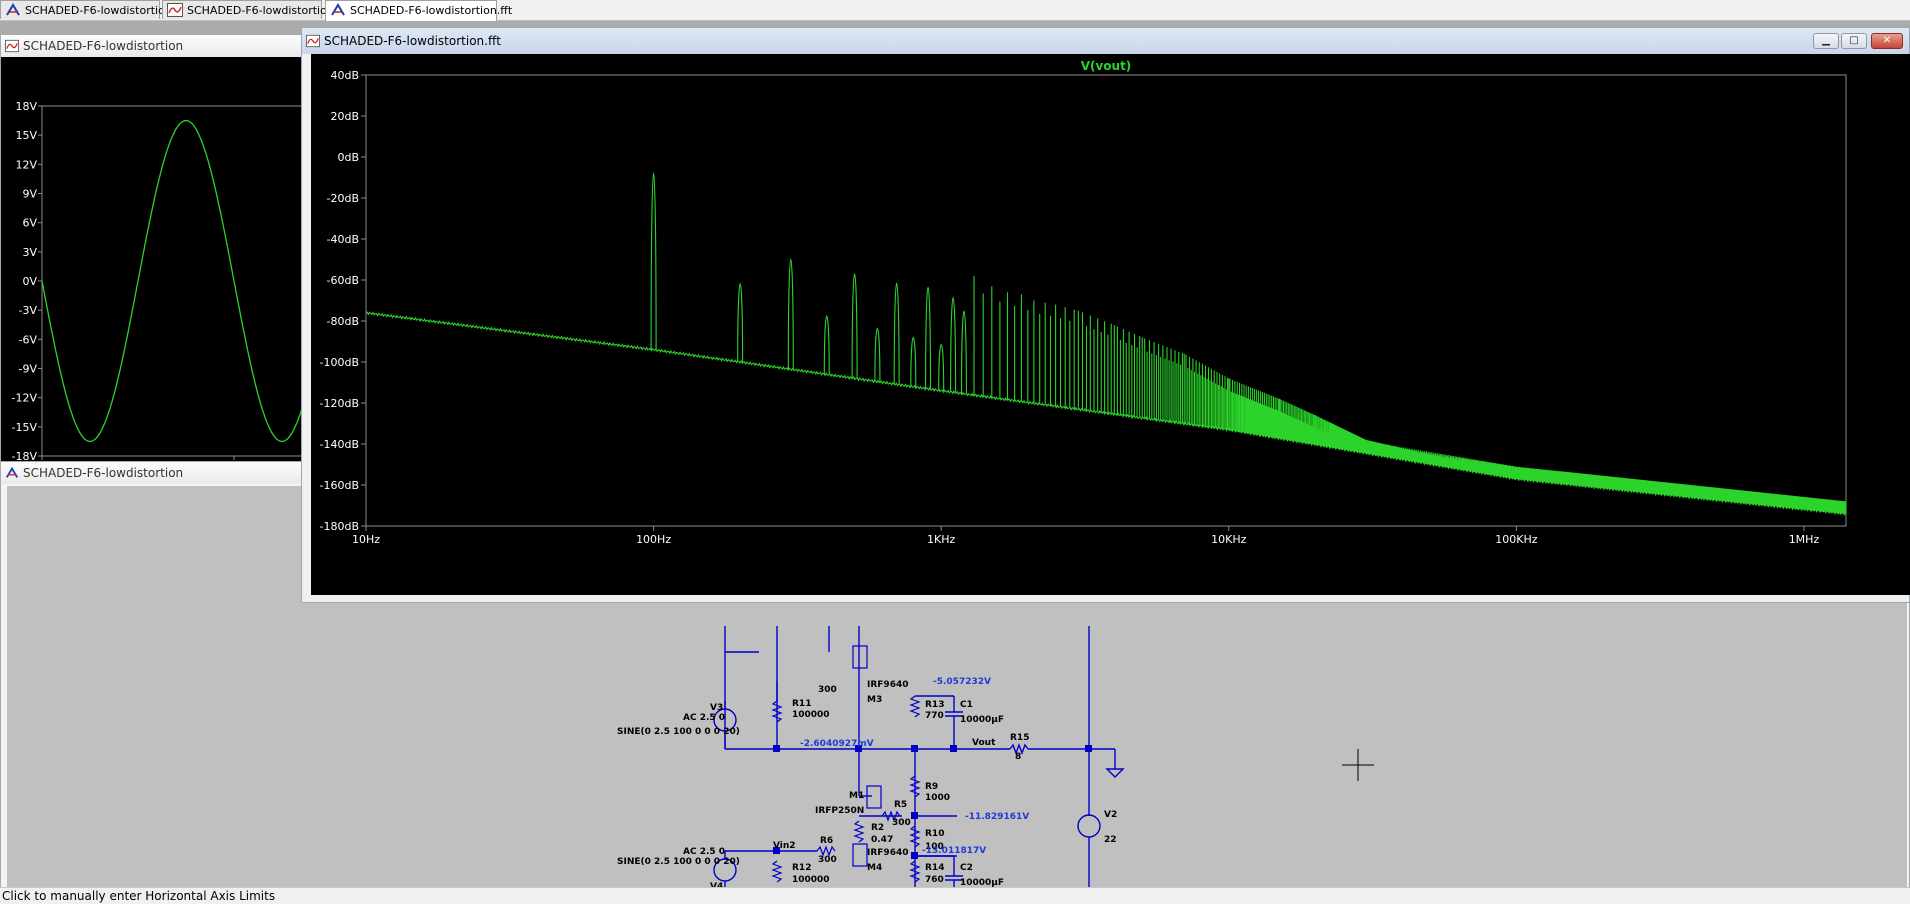 The width and height of the screenshot is (1910, 904). Describe the element at coordinates (344, 116) in the screenshot. I see `fft-y-tick-label: 20dB` at that location.